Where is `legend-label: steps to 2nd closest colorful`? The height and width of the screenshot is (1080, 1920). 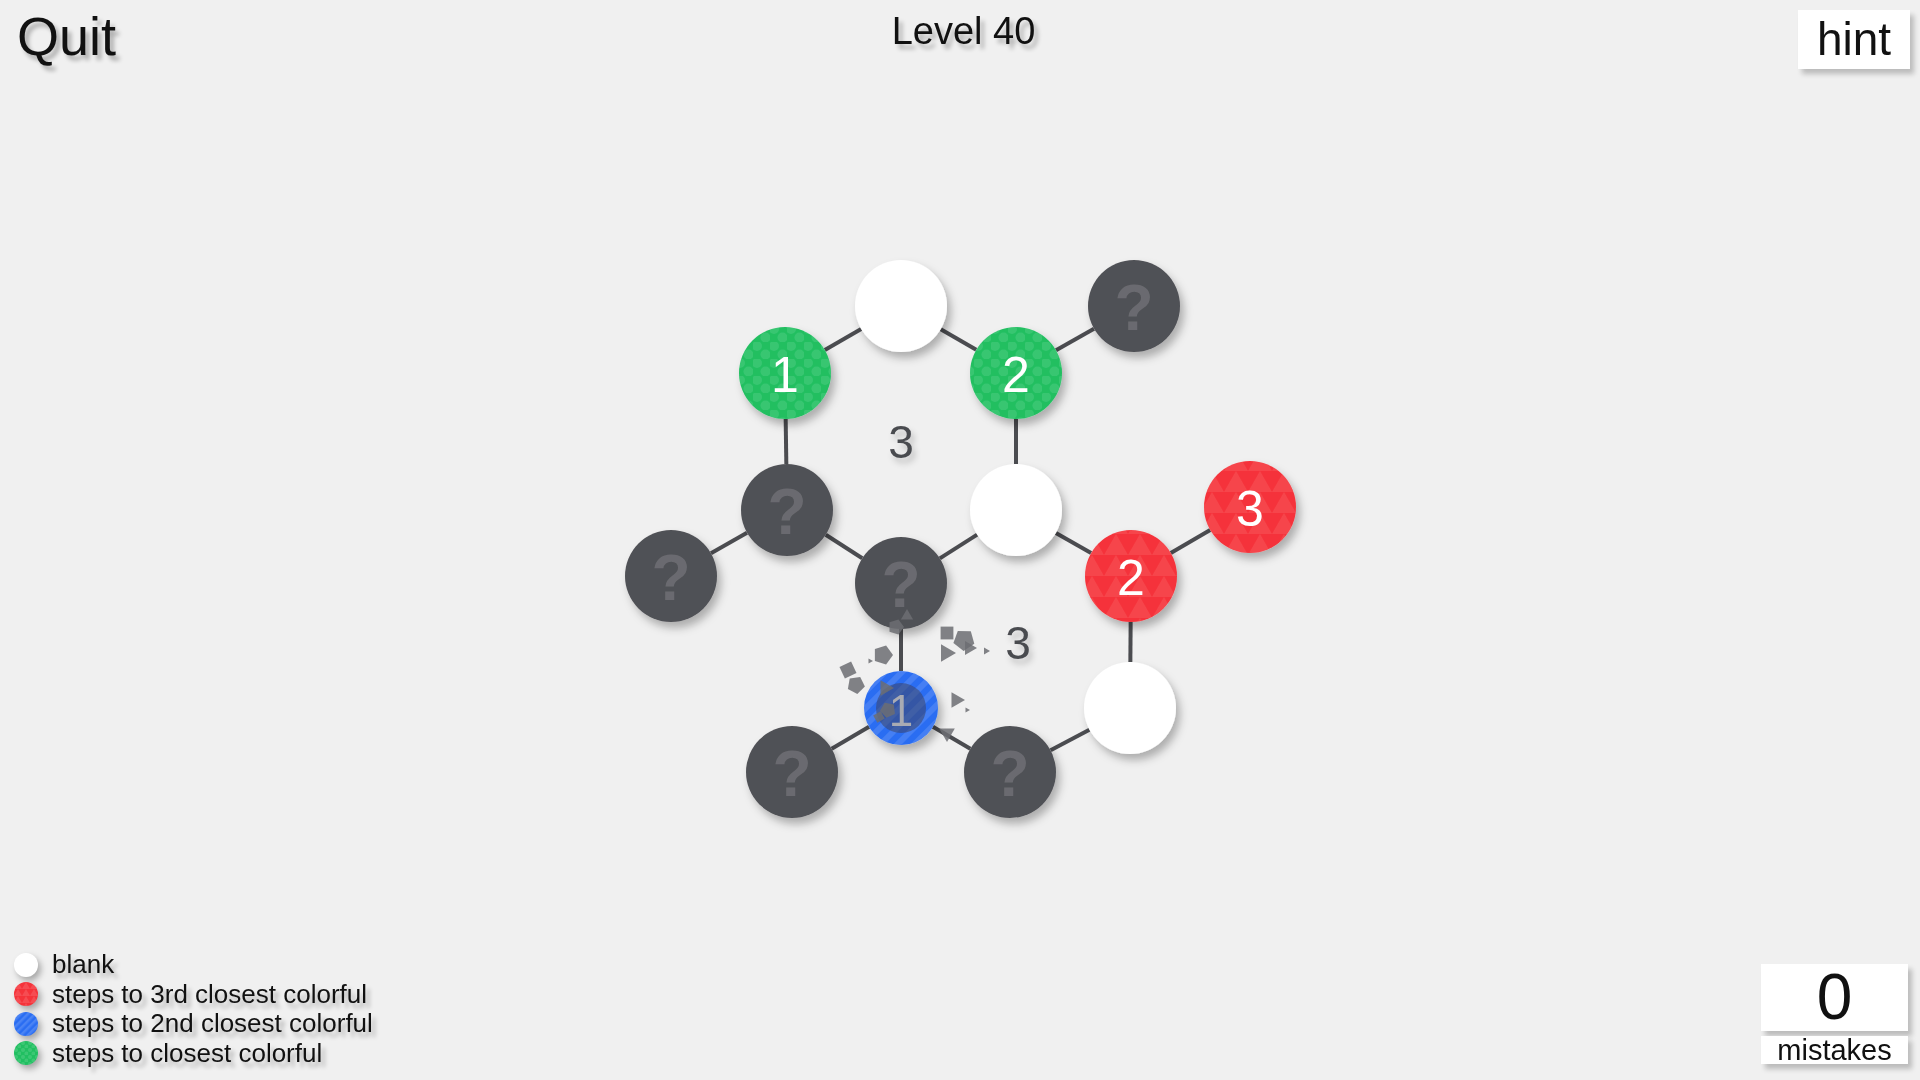 legend-label: steps to 2nd closest colorful is located at coordinates (212, 1024).